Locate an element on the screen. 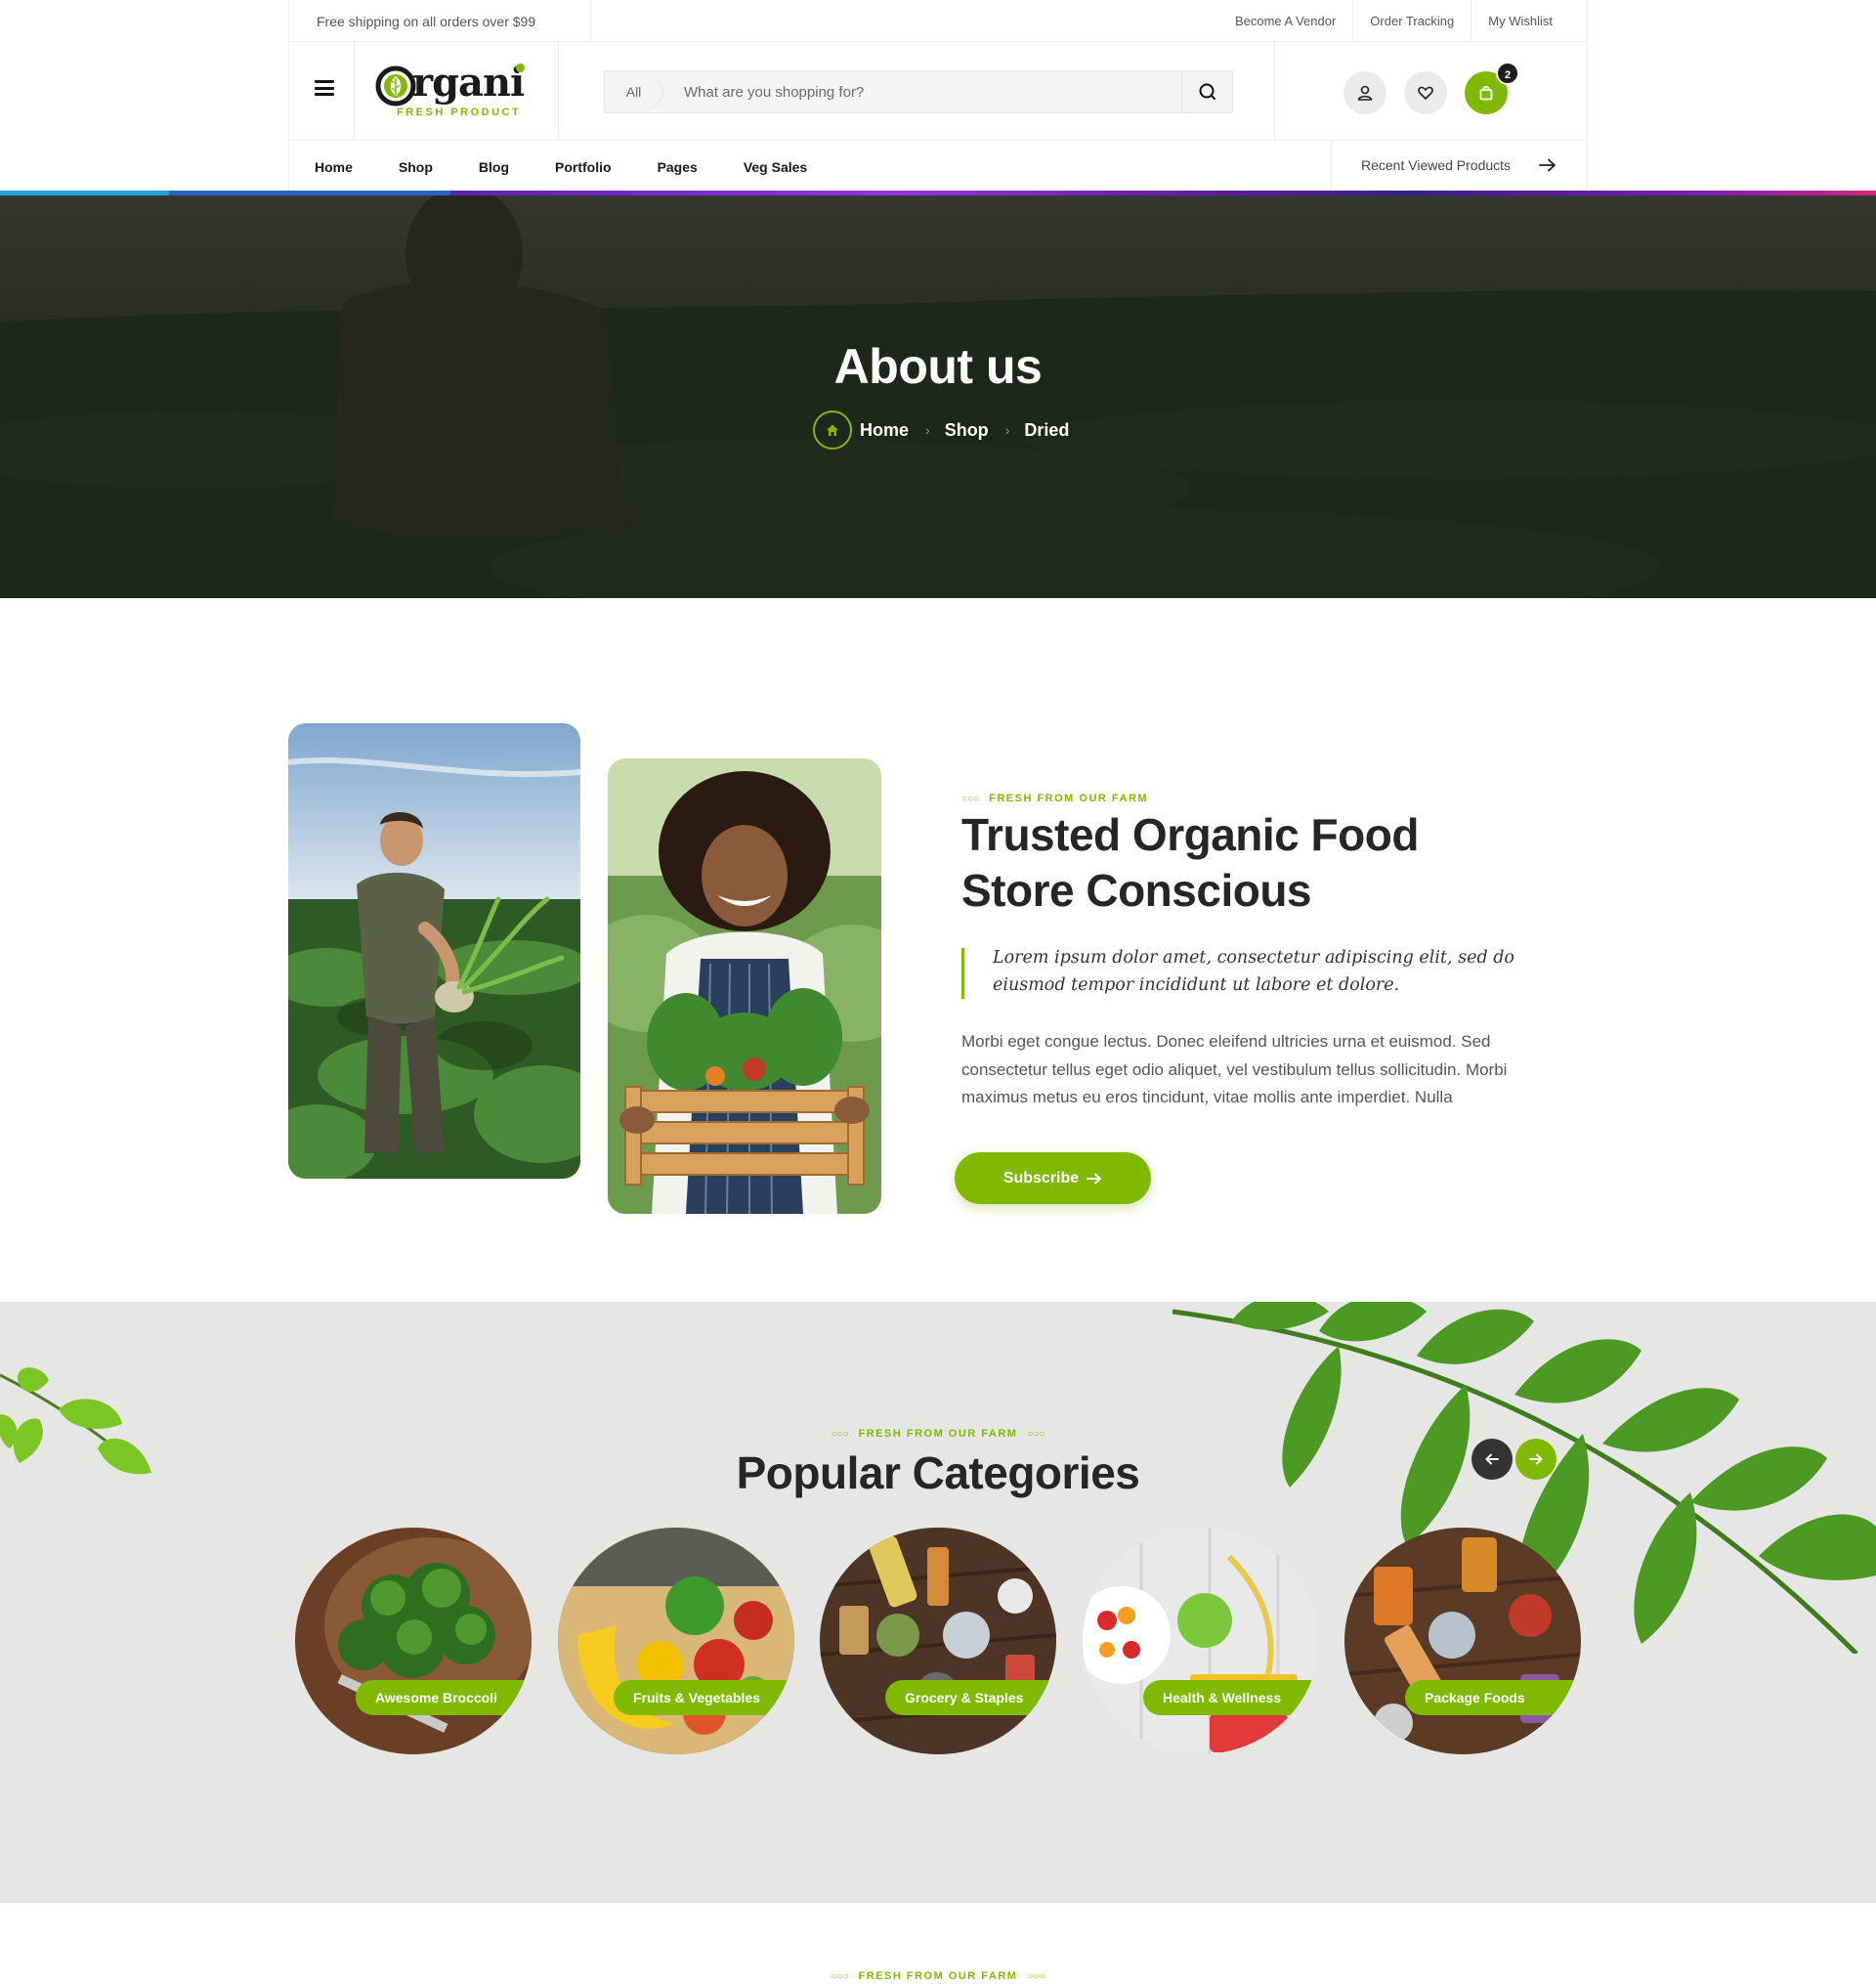 Image resolution: width=1876 pixels, height=1984 pixels. about-eyebrow: ○○○ FRESH FROM OUR FARM is located at coordinates (1054, 799).